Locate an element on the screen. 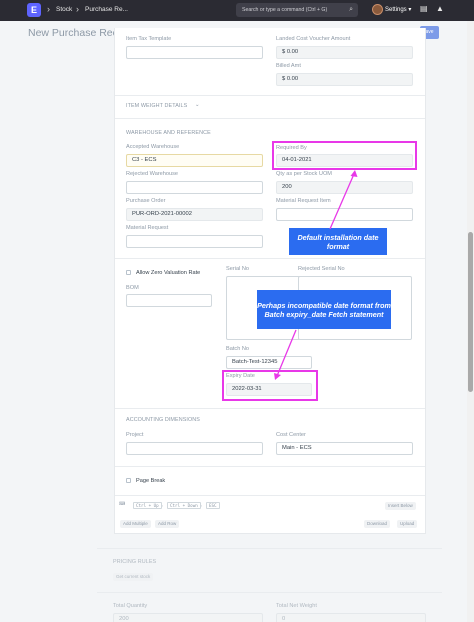 This screenshot has height=622, width=474. page-scrollbar-thumb is located at coordinates (470, 312).